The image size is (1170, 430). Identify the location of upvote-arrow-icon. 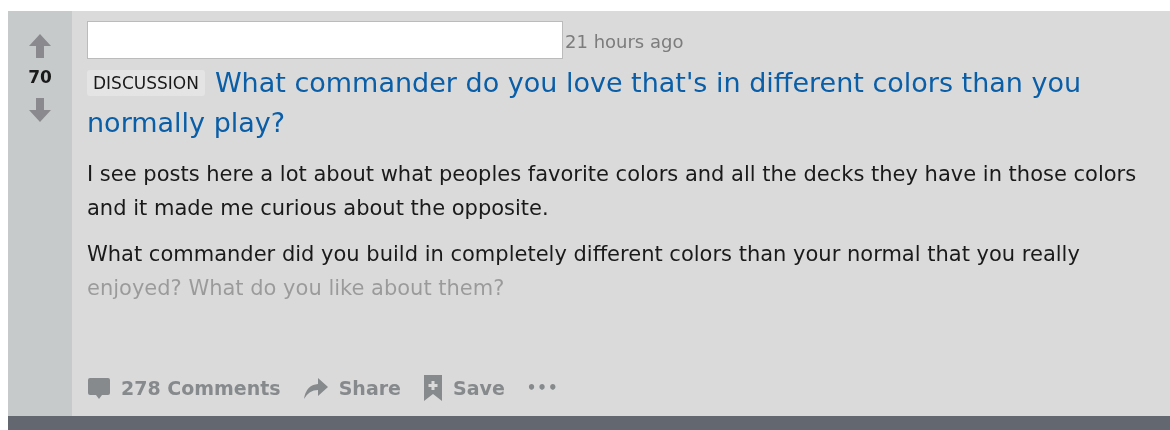
(40, 46).